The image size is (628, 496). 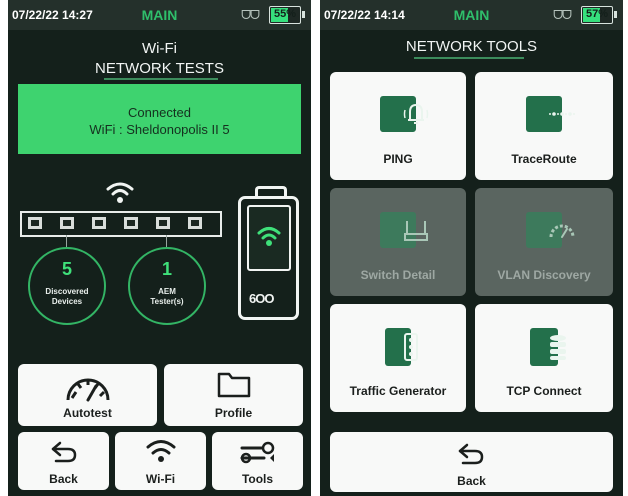 What do you see at coordinates (167, 286) in the screenshot?
I see `aem-testers-counter: 1 AEM Tester(s)` at bounding box center [167, 286].